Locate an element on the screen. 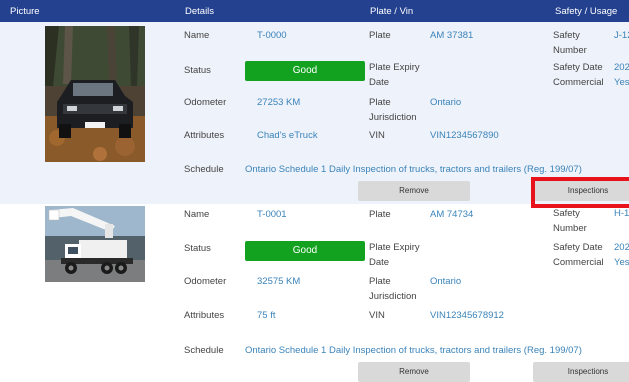 This screenshot has width=629, height=382. vehicle-name: T-0000 is located at coordinates (272, 36).